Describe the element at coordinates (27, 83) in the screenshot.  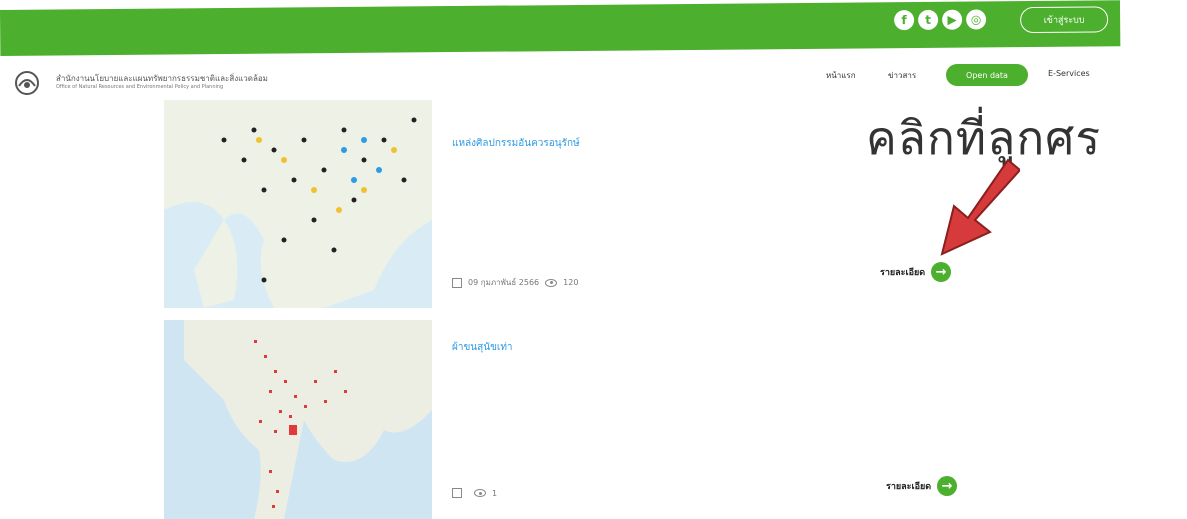
I see `org-logo-icon` at that location.